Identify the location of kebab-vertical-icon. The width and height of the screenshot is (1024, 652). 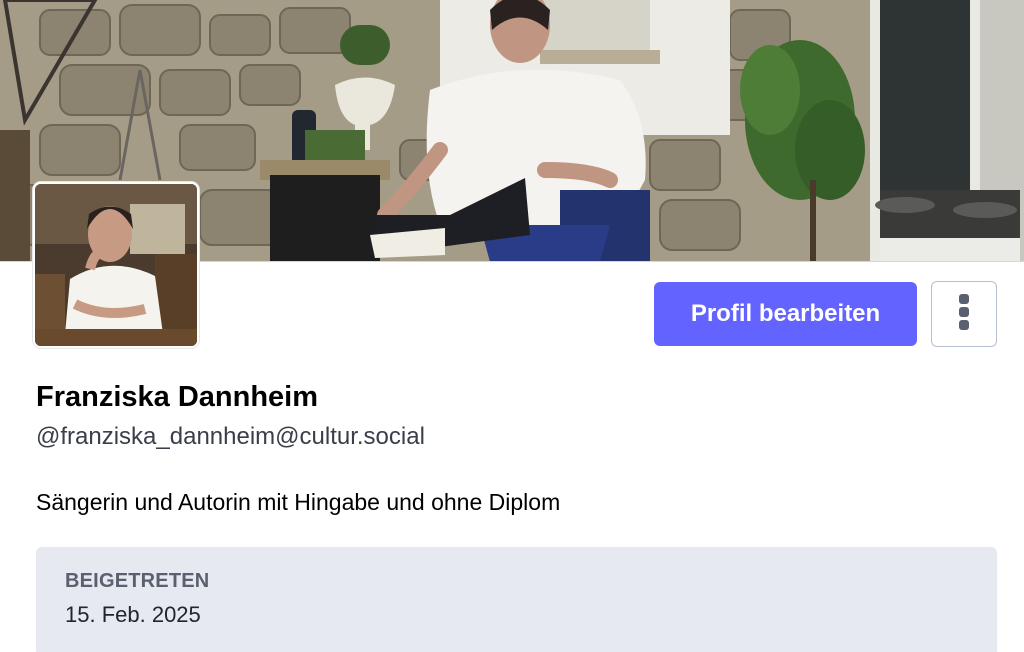
(964, 314).